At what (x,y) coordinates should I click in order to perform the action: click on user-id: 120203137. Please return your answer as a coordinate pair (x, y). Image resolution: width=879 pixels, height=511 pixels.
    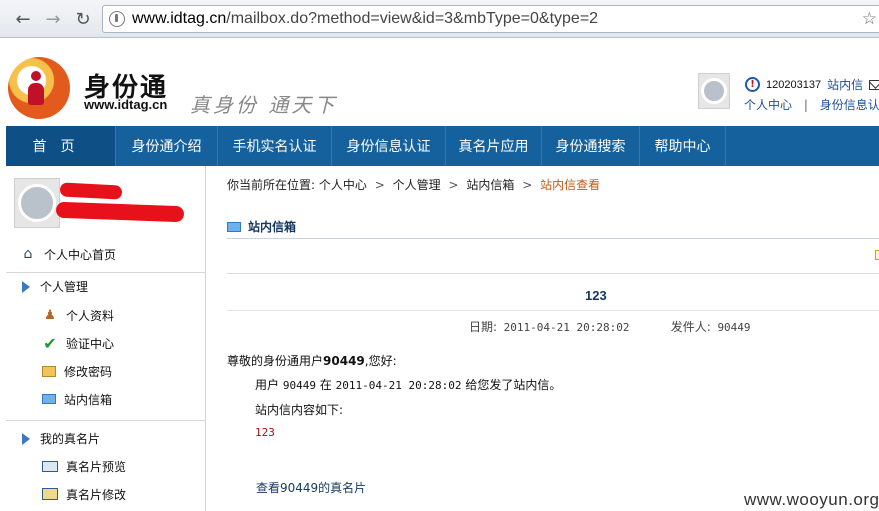
    Looking at the image, I should click on (794, 84).